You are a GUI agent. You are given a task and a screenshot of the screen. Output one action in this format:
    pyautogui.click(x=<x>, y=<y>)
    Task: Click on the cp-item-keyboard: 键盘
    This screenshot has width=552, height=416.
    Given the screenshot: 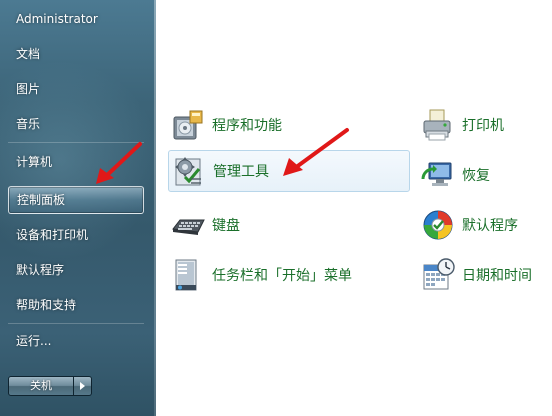 What is the action you would take?
    pyautogui.click(x=280, y=225)
    